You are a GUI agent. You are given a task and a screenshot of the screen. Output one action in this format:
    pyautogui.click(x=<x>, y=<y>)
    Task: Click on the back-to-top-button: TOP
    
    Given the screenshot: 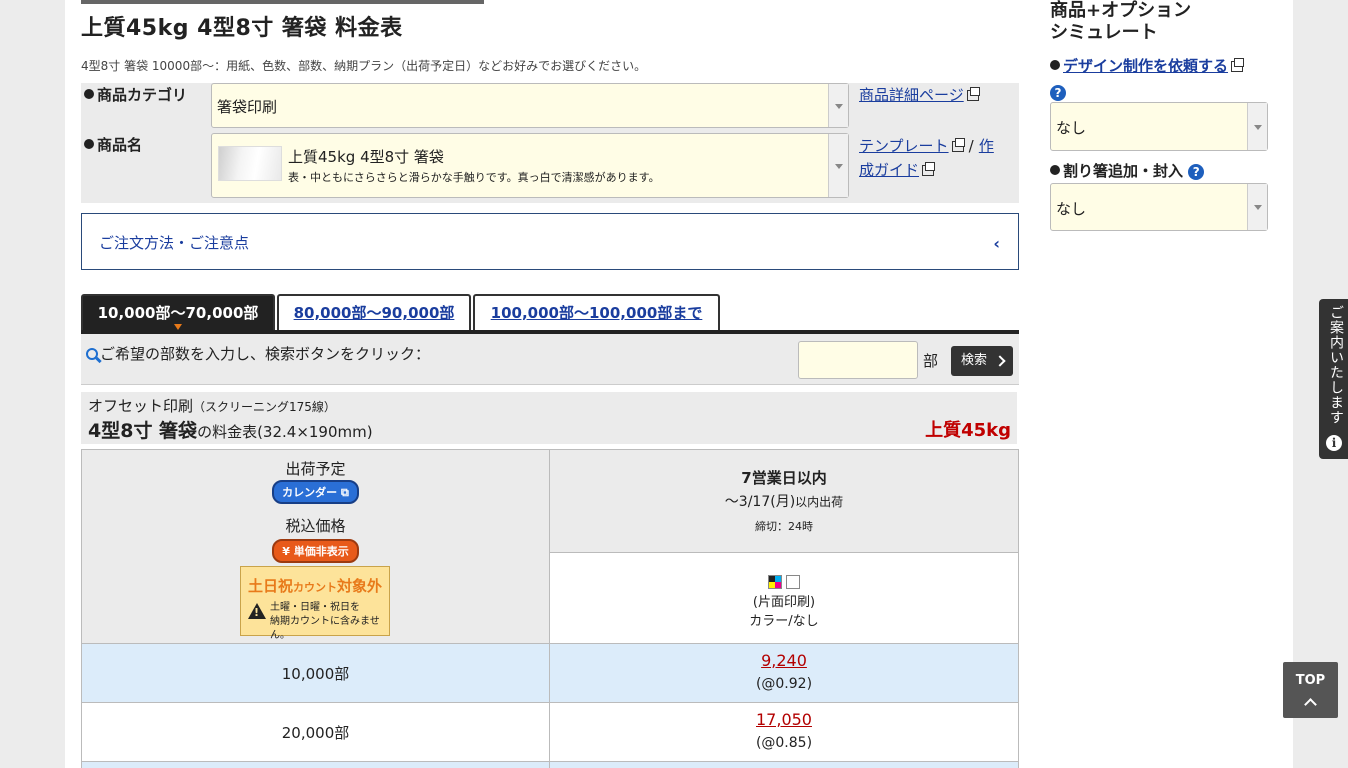 What is the action you would take?
    pyautogui.click(x=1310, y=690)
    